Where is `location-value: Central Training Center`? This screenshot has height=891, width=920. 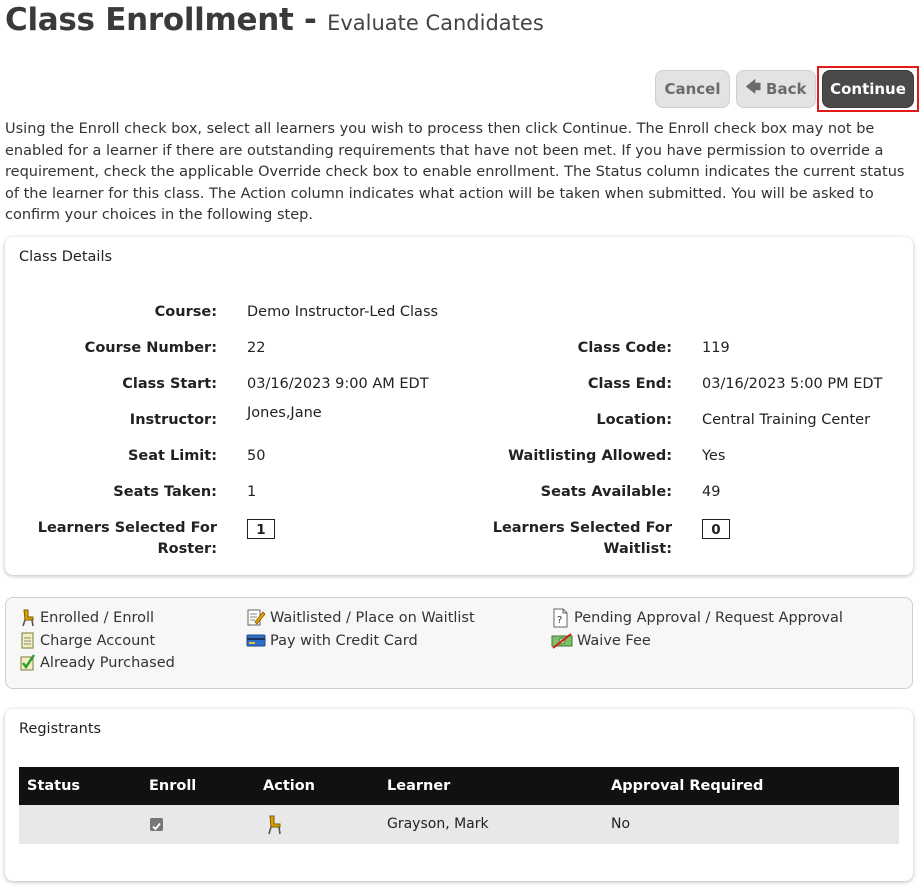
location-value: Central Training Center is located at coordinates (786, 420).